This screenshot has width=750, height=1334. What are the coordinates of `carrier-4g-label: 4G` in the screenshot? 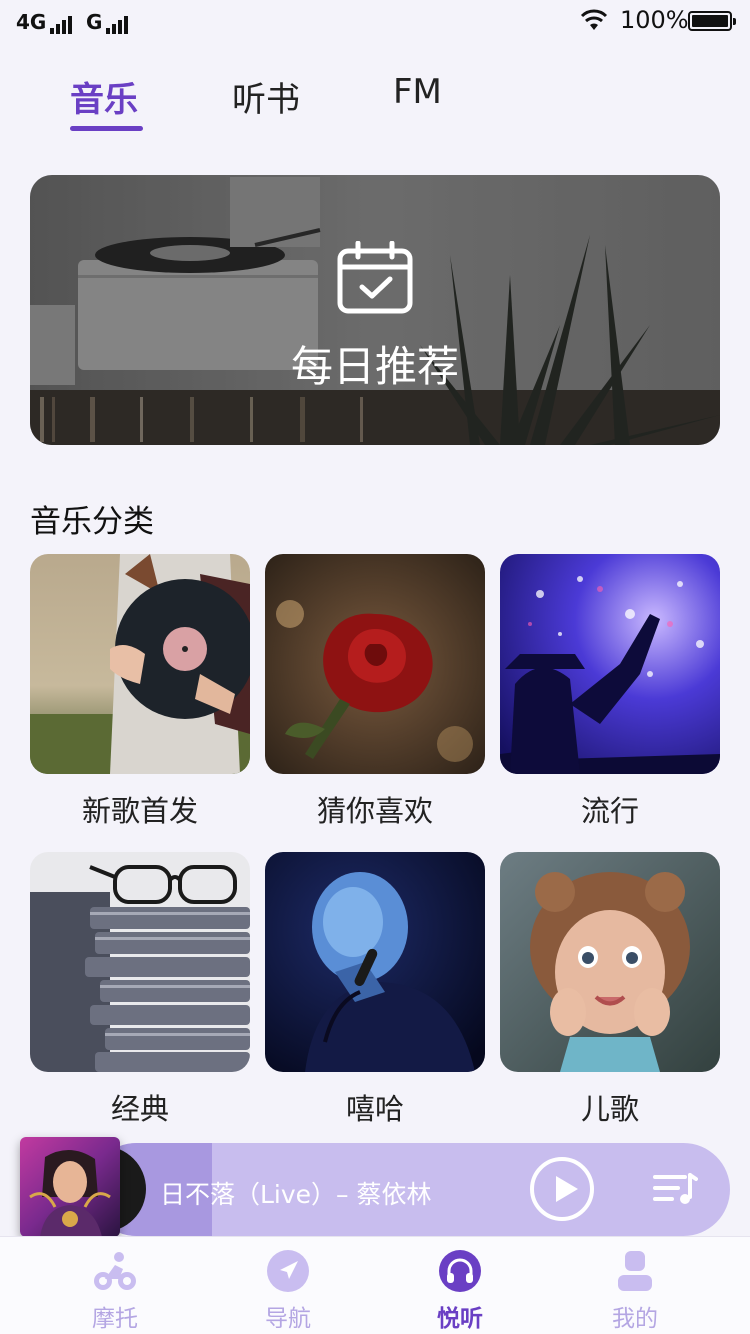 It's located at (31, 22).